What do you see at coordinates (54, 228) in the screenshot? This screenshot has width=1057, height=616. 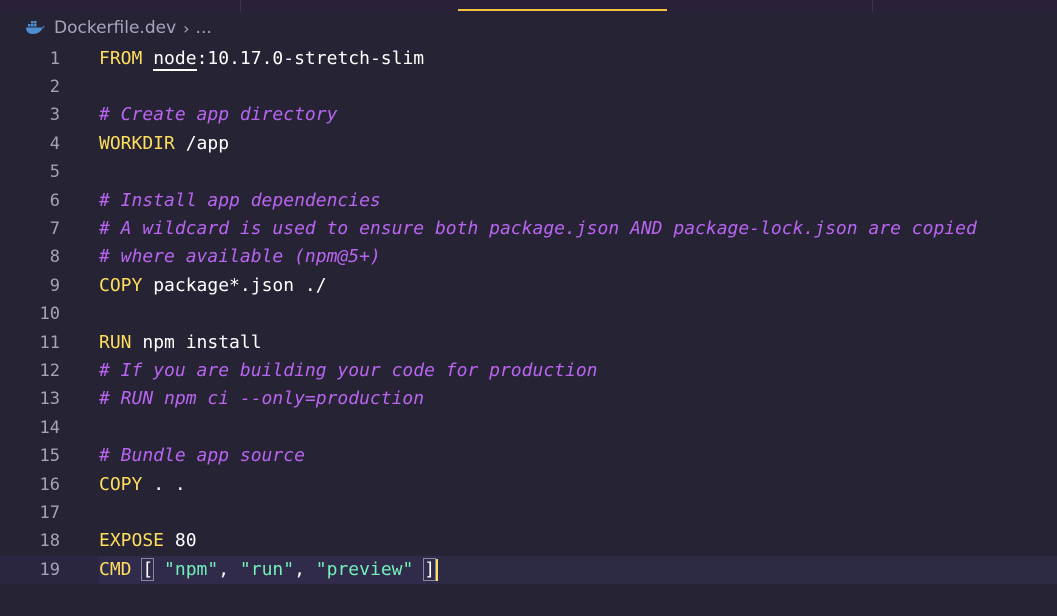 I see `line-number: 7` at bounding box center [54, 228].